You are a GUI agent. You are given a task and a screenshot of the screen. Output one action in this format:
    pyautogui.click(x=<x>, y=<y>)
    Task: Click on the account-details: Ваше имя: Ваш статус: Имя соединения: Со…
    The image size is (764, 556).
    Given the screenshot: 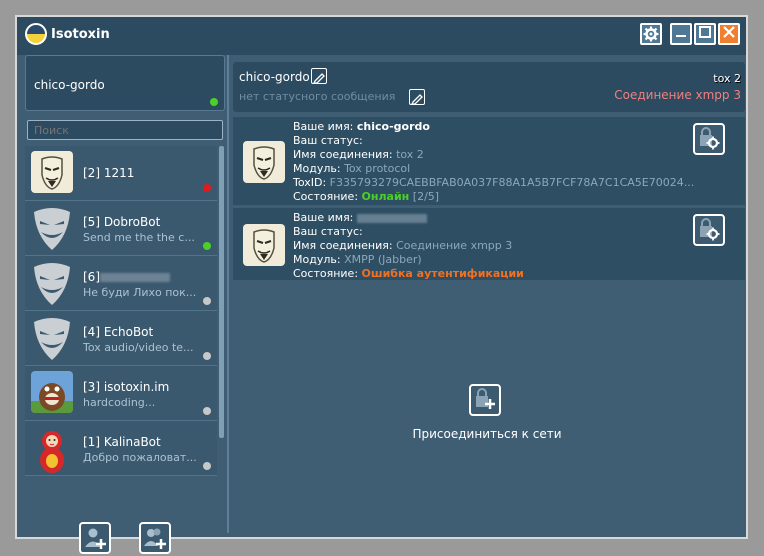 What is the action you would take?
    pyautogui.click(x=515, y=246)
    